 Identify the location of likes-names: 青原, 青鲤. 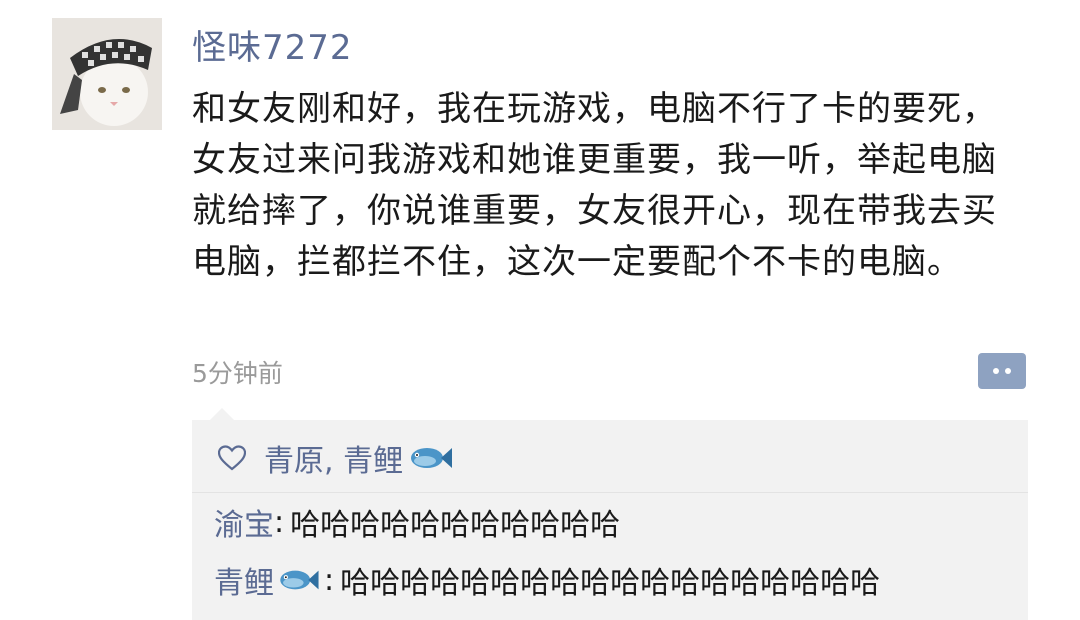
(333, 458).